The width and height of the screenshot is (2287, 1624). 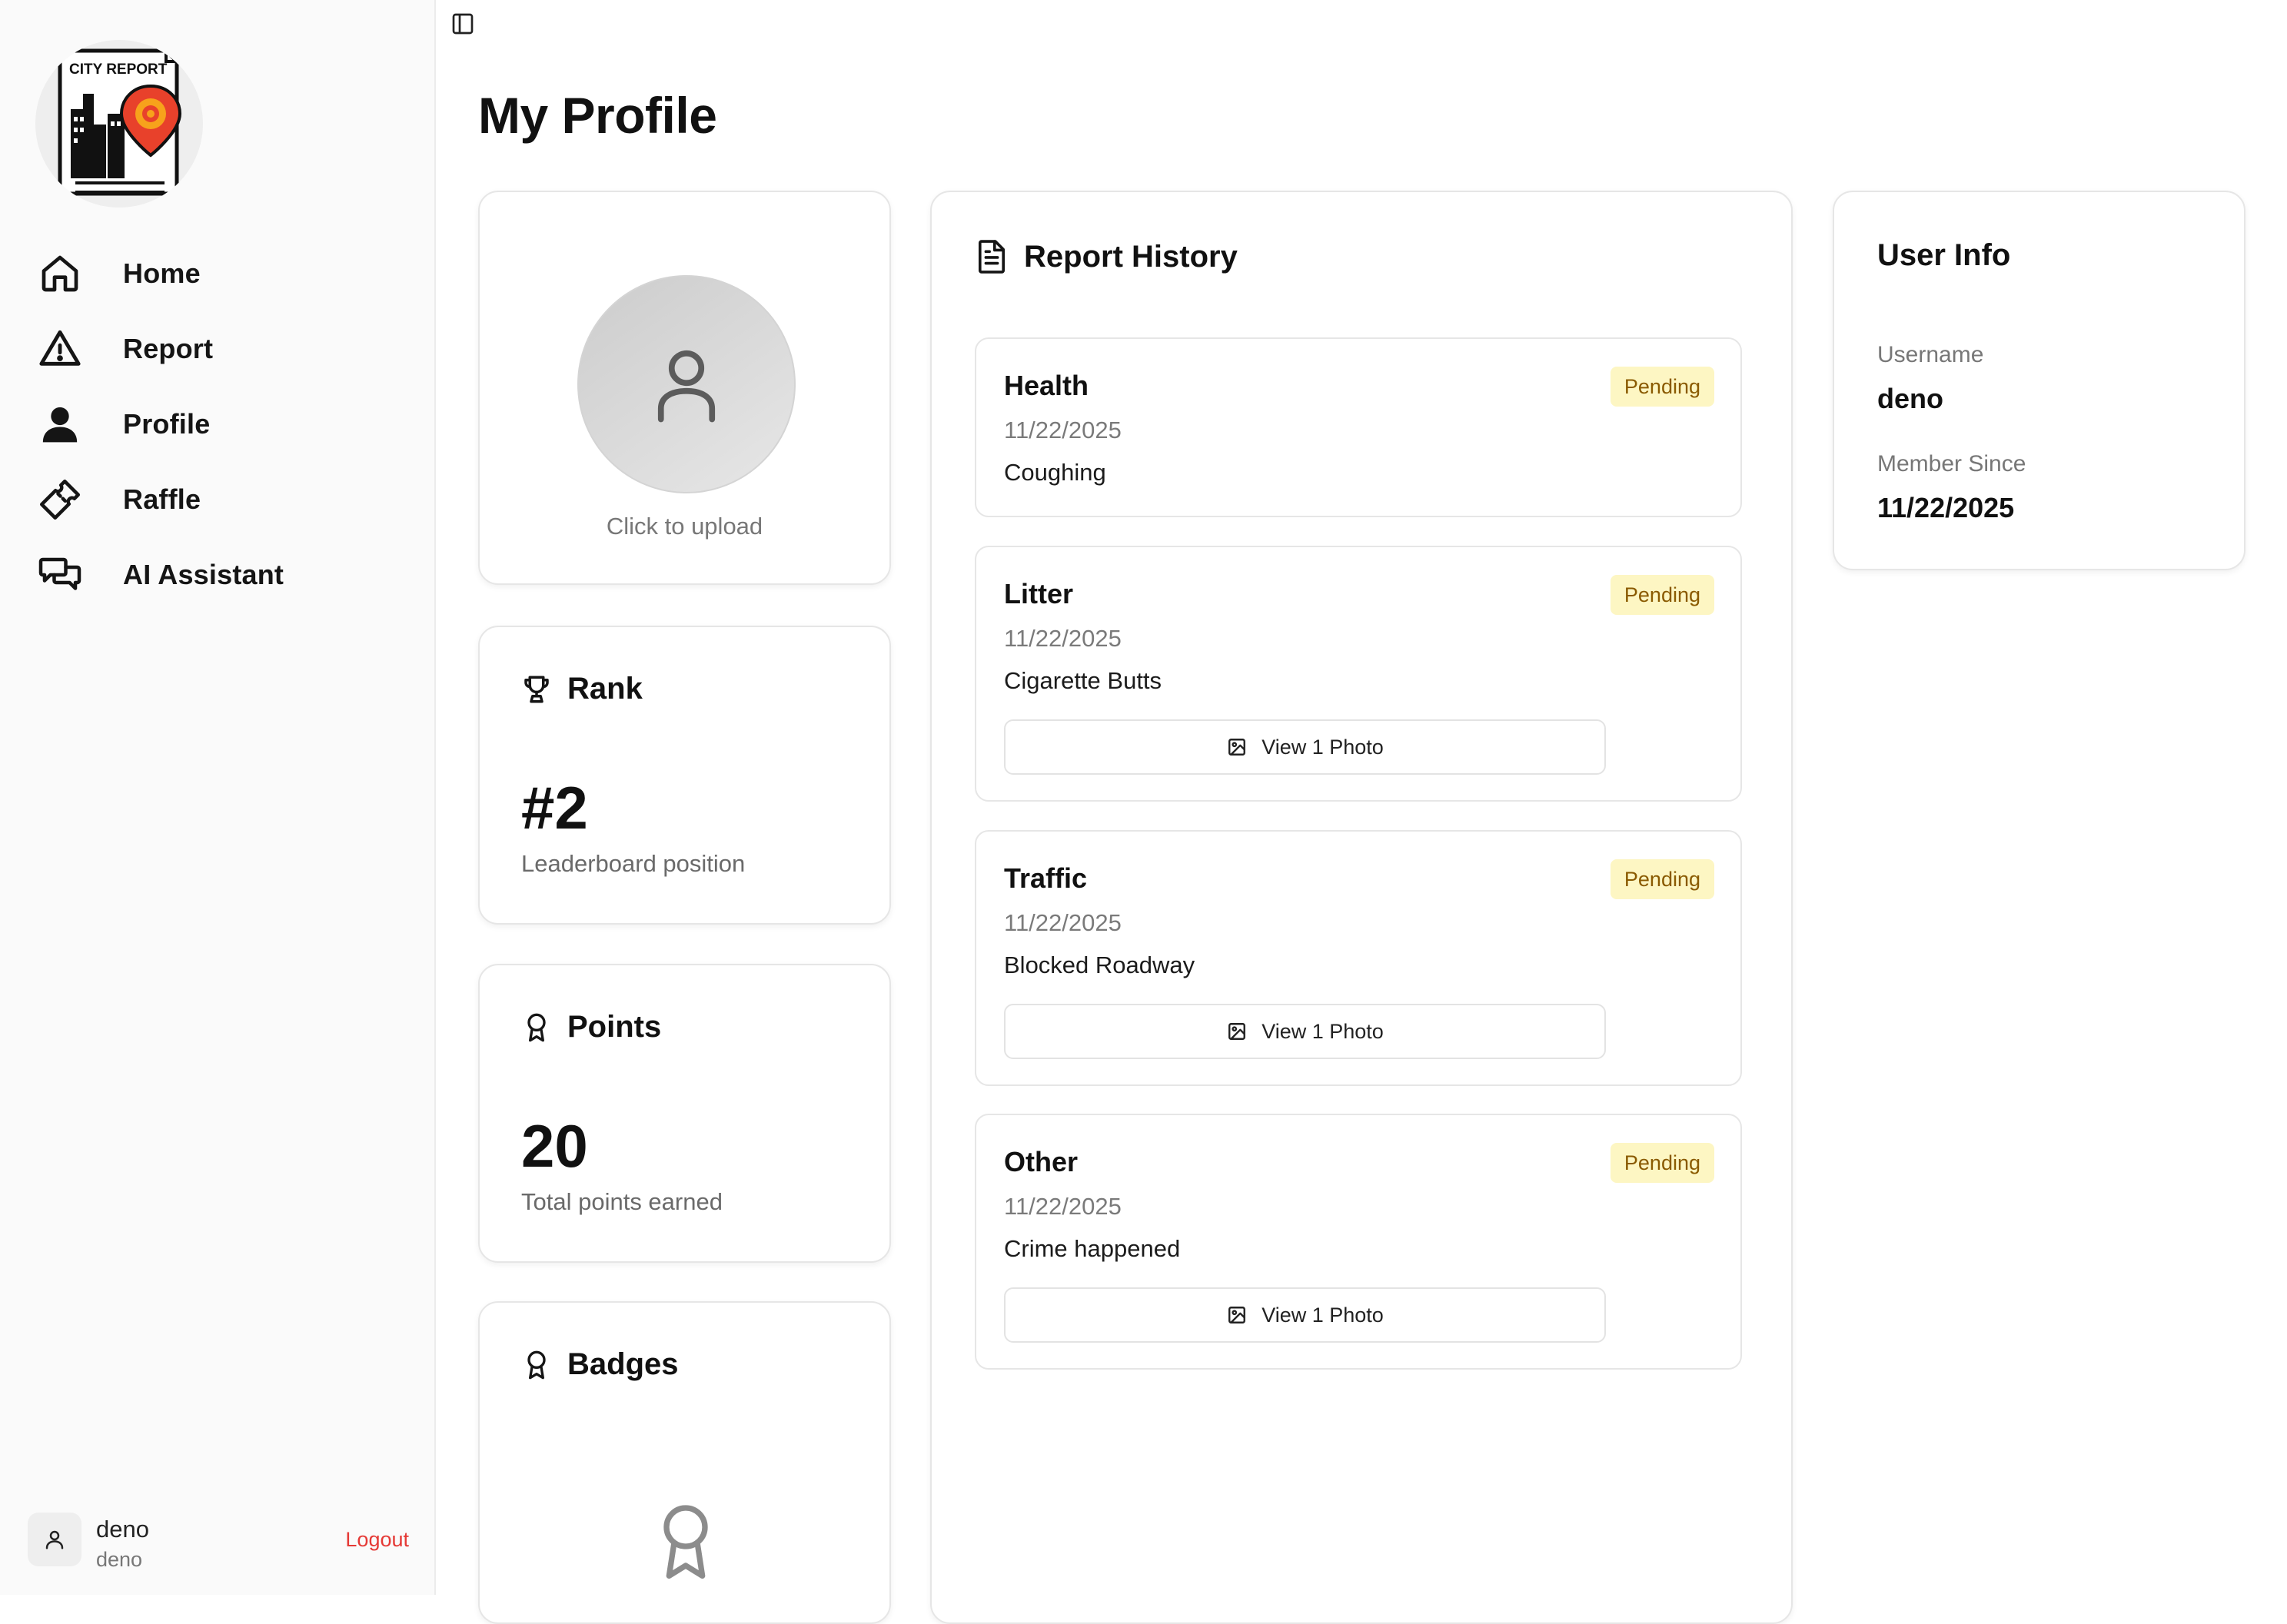 I want to click on points-title: Points, so click(x=614, y=1027).